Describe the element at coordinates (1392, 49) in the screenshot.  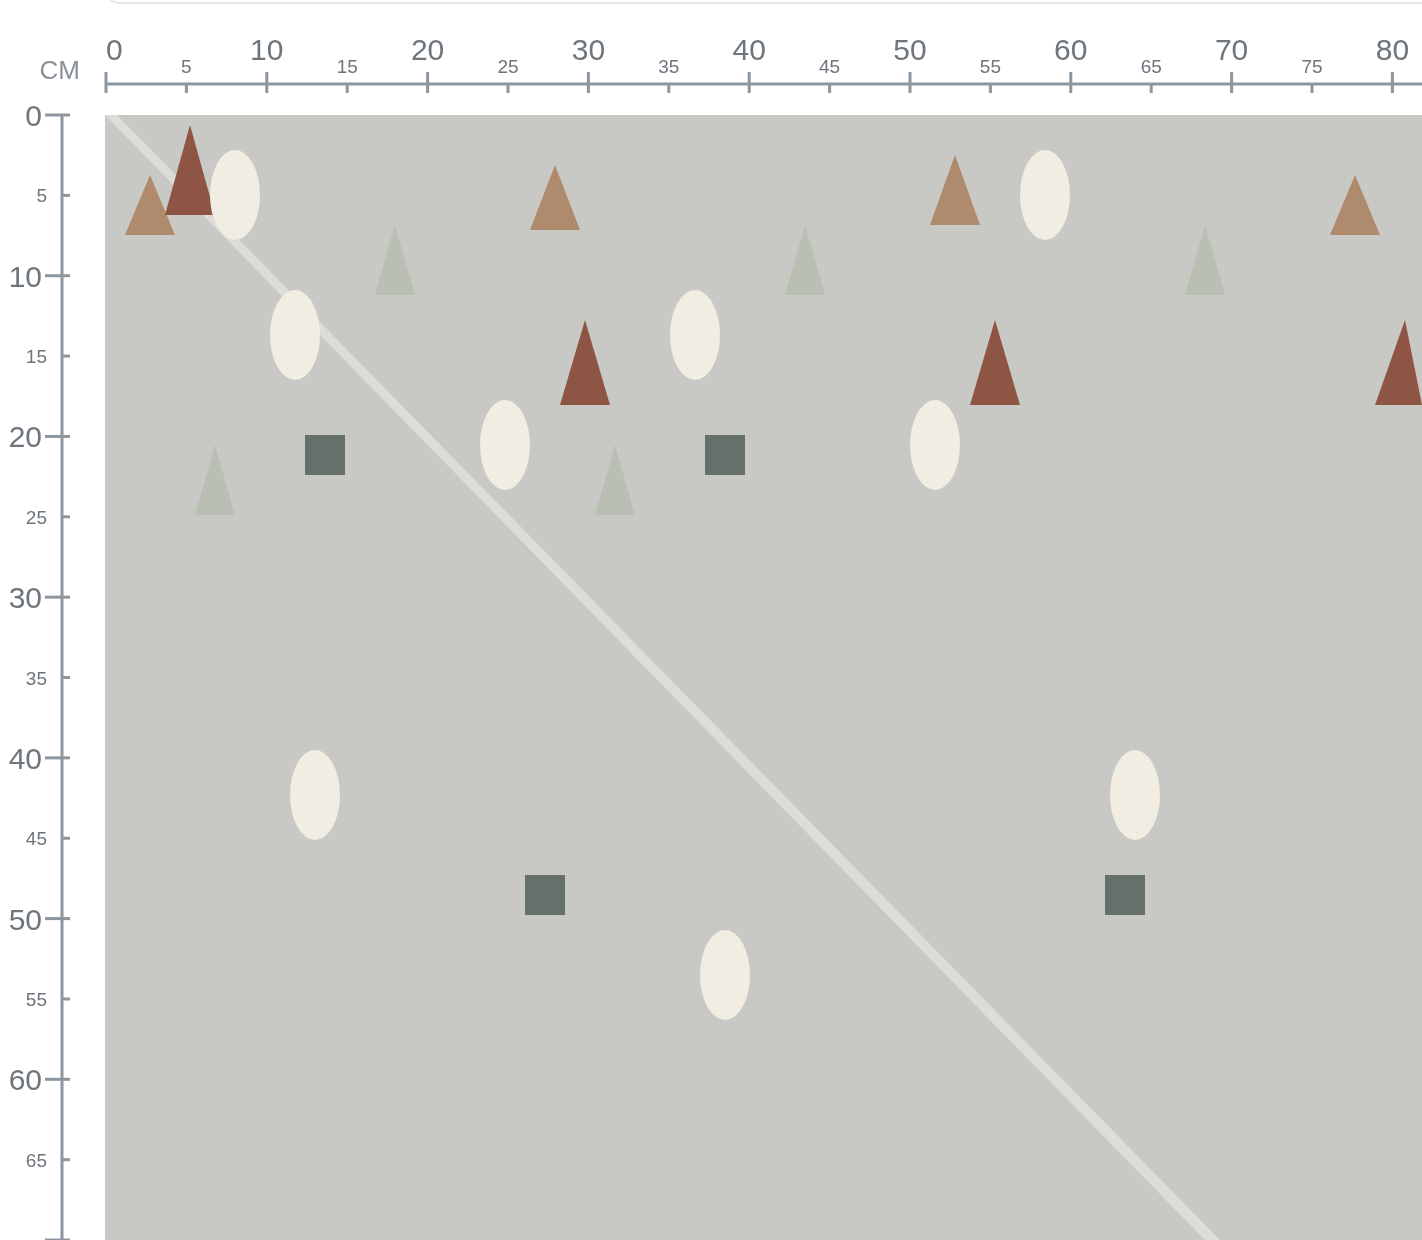
I see `ruler-label: 80` at that location.